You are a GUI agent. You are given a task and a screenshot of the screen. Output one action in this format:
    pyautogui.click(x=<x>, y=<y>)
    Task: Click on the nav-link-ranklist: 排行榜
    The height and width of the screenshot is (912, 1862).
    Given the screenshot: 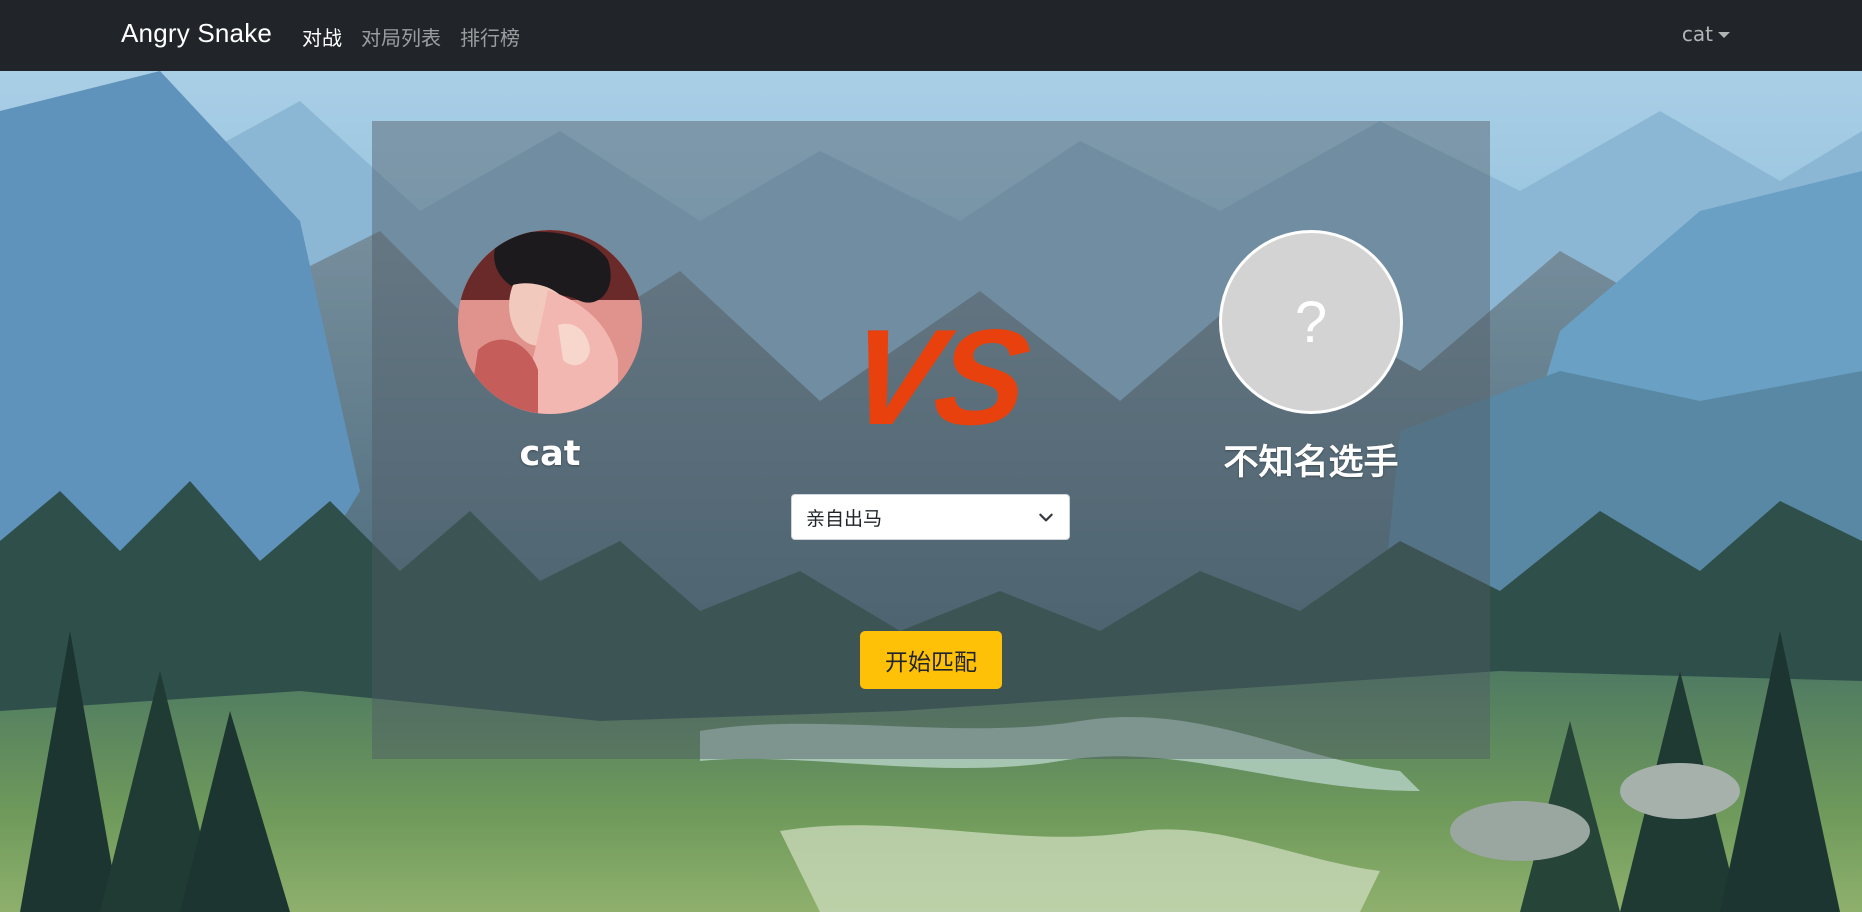 What is the action you would take?
    pyautogui.click(x=490, y=36)
    